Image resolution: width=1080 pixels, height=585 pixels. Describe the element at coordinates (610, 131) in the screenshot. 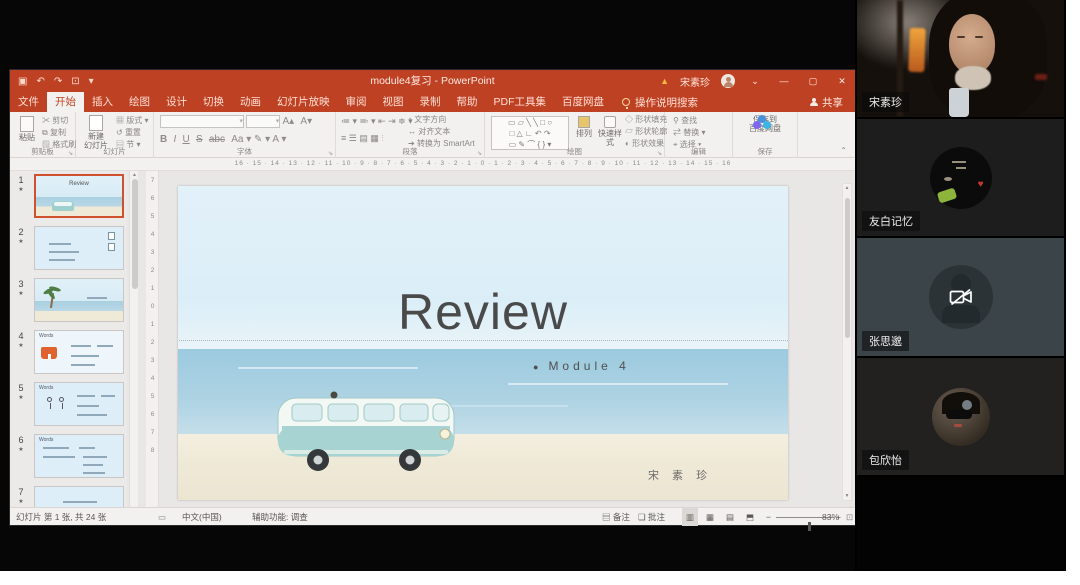

I see `quick-styles-button: 快速样式` at that location.